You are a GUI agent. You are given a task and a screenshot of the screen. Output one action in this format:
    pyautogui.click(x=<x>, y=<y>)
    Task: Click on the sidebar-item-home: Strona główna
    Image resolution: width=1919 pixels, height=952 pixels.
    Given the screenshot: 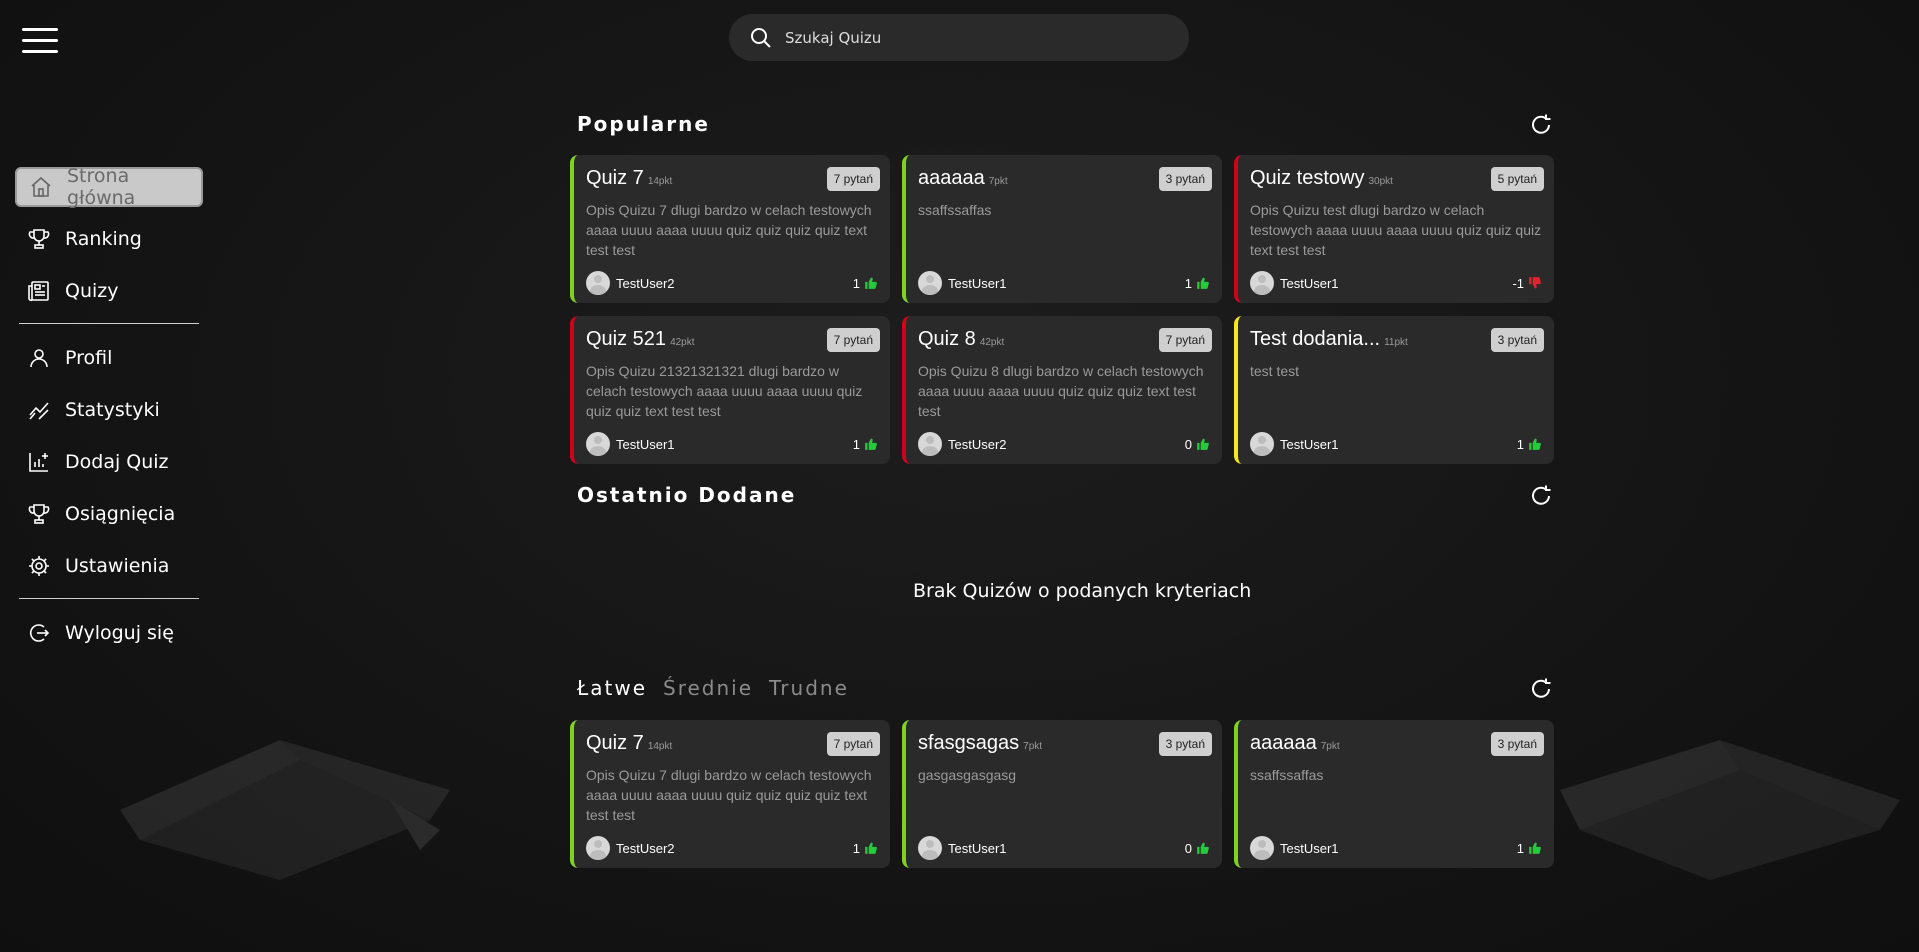 What is the action you would take?
    pyautogui.click(x=109, y=187)
    